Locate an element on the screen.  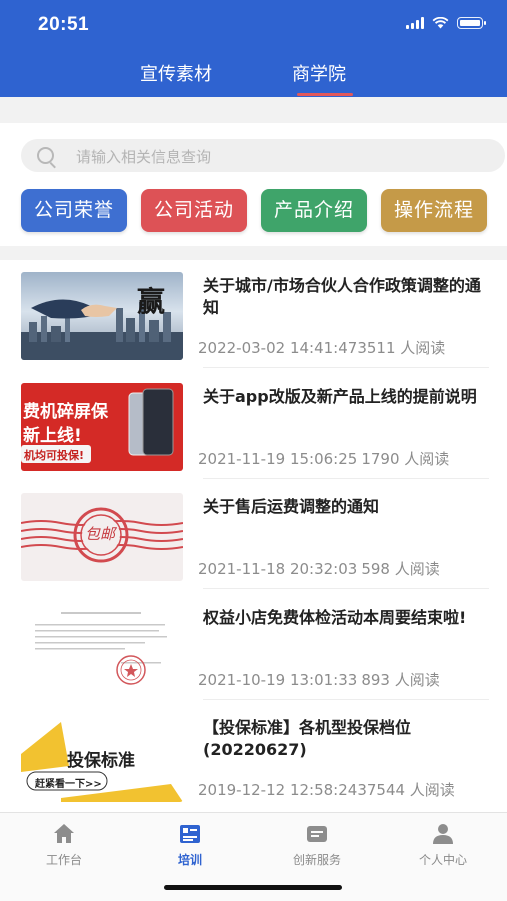
training-icon is located at coordinates (190, 834).